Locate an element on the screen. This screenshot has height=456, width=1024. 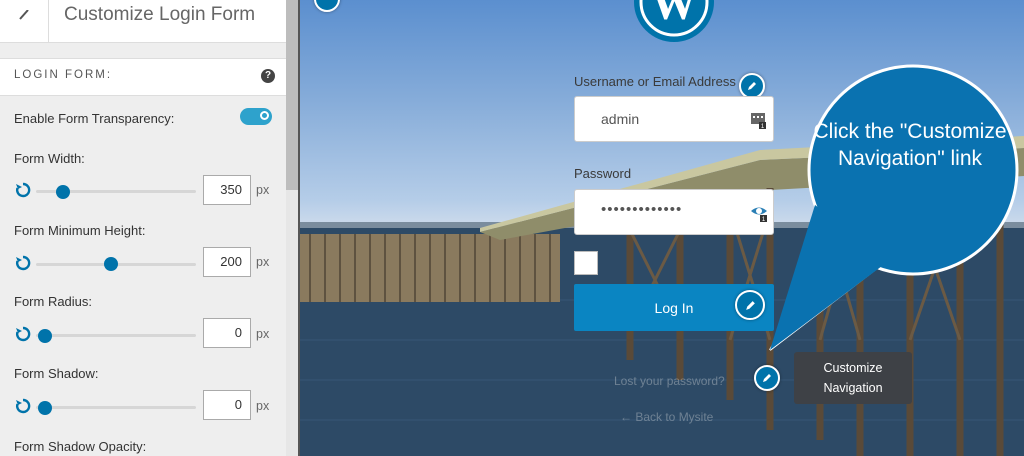
form-min-height-input: 200 is located at coordinates (227, 262).